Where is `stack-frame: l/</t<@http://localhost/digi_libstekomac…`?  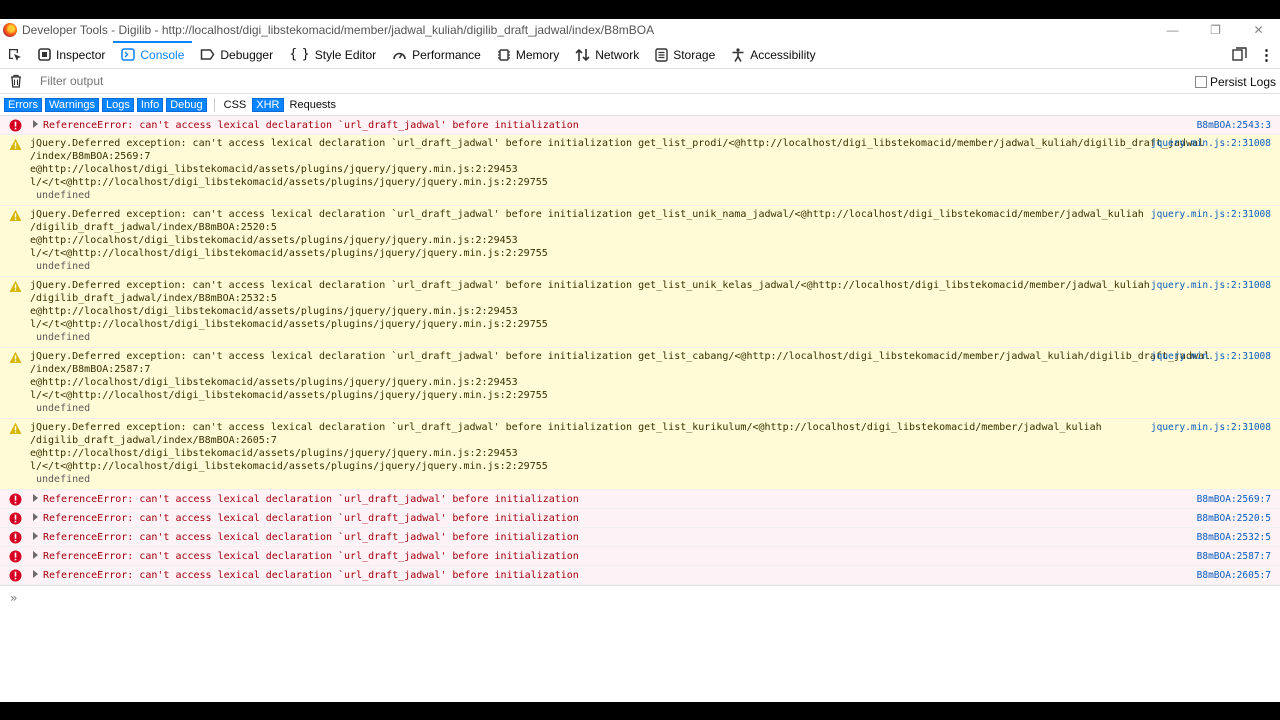 stack-frame: l/</t<@http://localhost/digi_libstekomac… is located at coordinates (289, 466).